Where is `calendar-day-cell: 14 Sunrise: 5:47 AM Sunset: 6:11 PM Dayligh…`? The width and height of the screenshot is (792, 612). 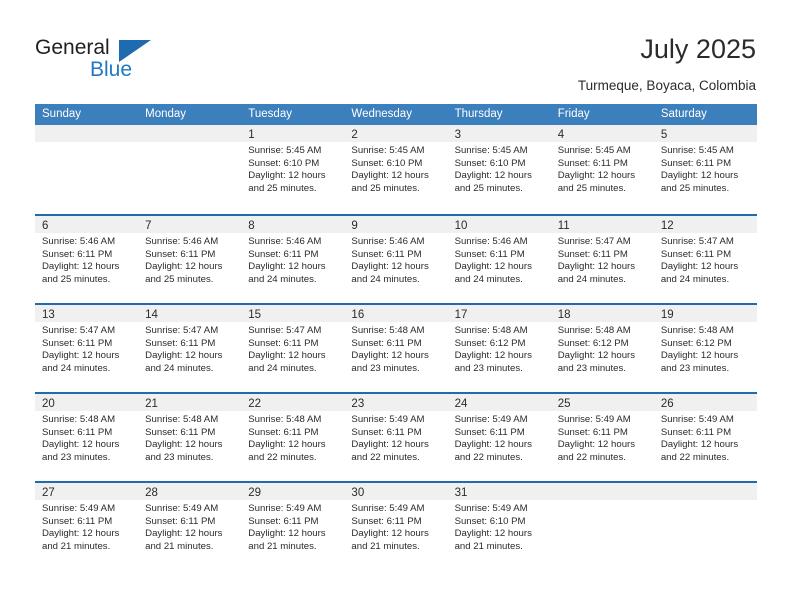
calendar-day-cell: 14 Sunrise: 5:47 AM Sunset: 6:11 PM Dayligh… is located at coordinates (190, 348).